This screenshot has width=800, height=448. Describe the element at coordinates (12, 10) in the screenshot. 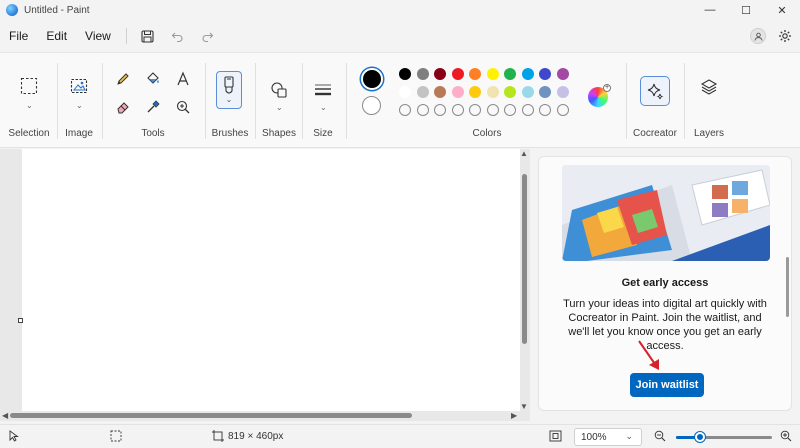

I see `paint-app-icon` at that location.